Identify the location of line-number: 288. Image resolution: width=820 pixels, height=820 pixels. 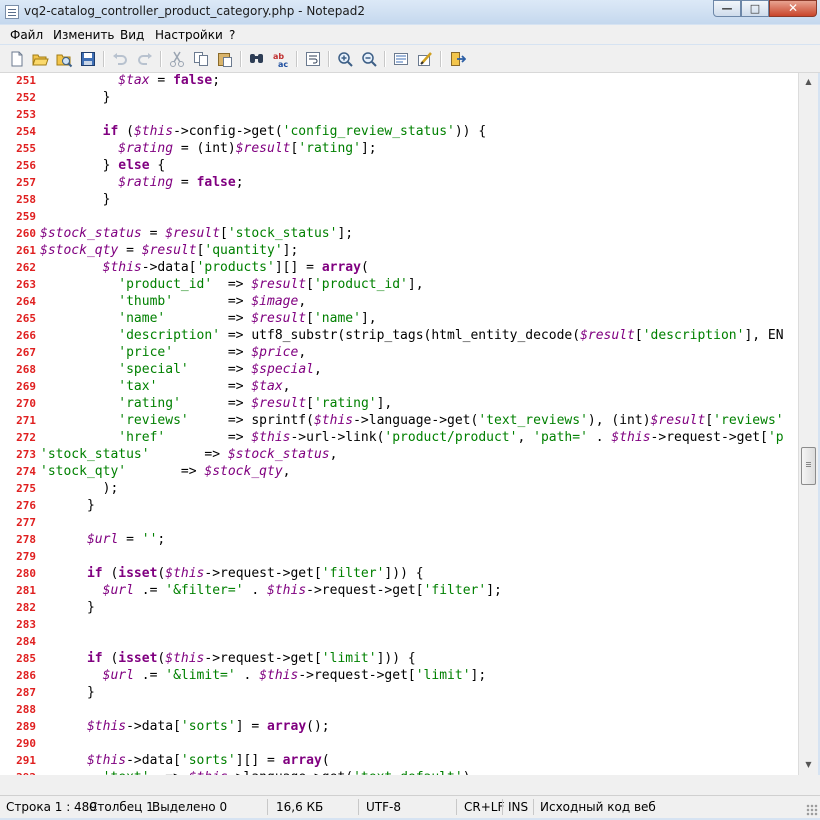
(26, 709).